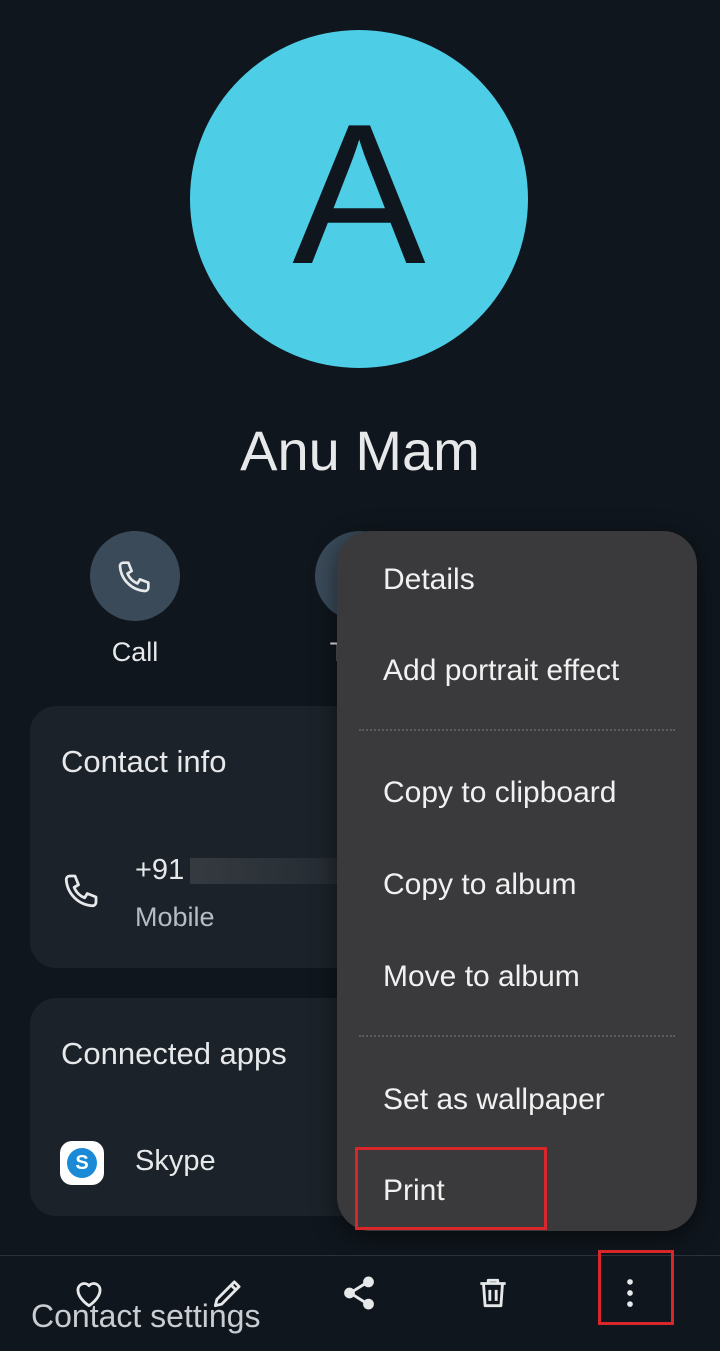 This screenshot has height=1351, width=720. What do you see at coordinates (175, 917) in the screenshot?
I see `phone-type: Mobile` at bounding box center [175, 917].